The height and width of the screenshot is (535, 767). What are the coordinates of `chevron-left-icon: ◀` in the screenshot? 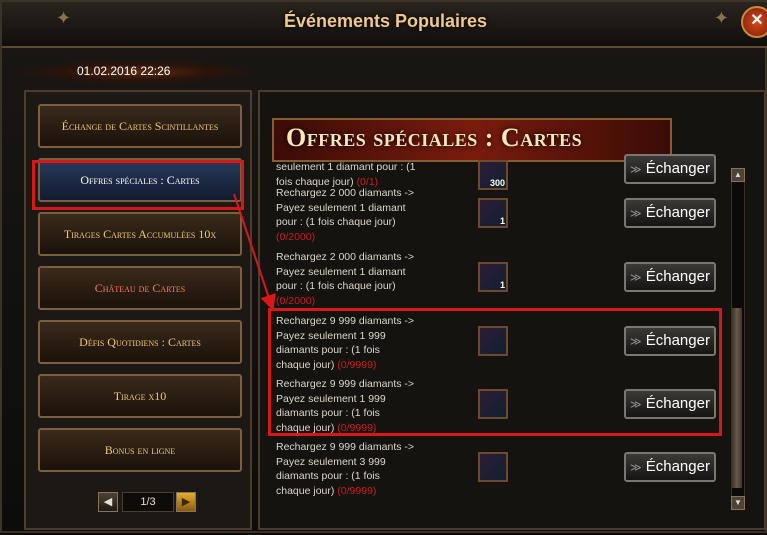 It's located at (108, 502).